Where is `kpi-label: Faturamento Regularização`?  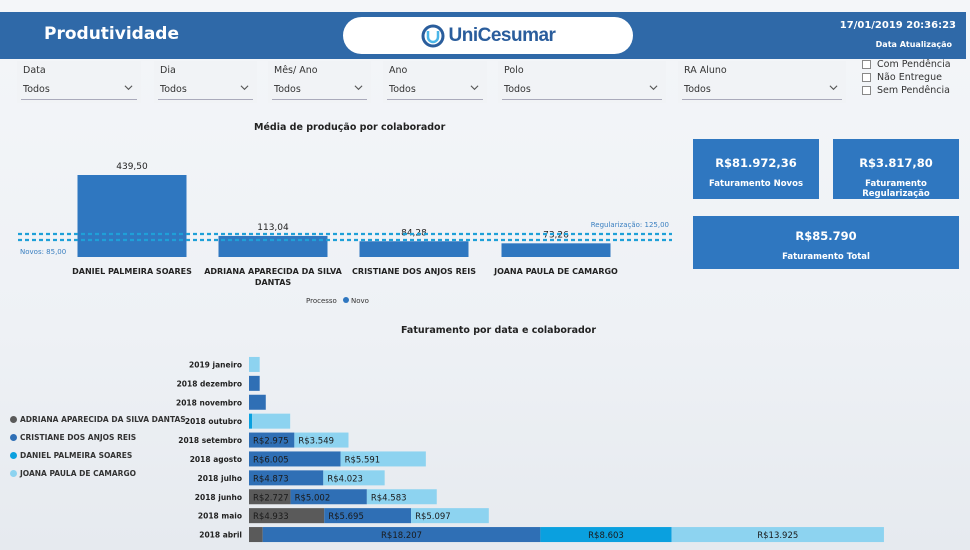 kpi-label: Faturamento Regularização is located at coordinates (896, 189).